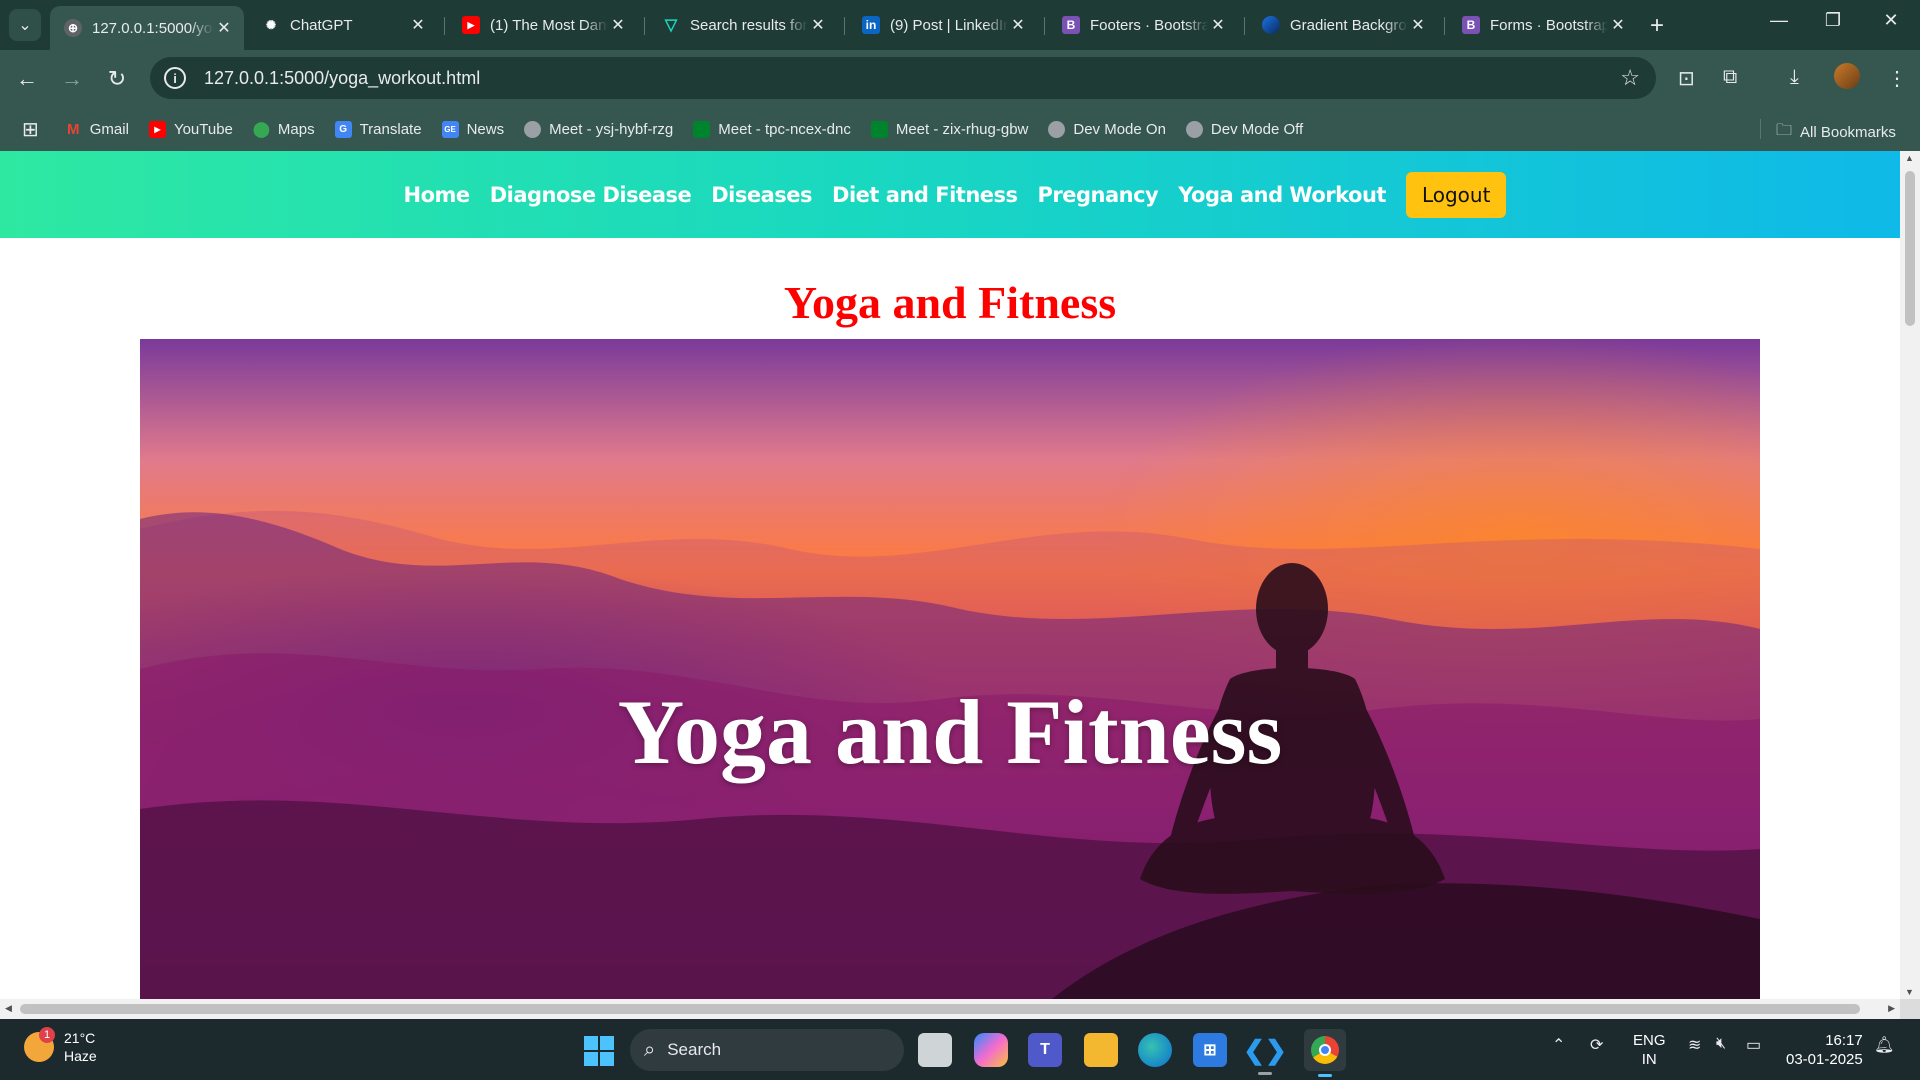  I want to click on notifications-bell-icon: 🔔︎, so click(1884, 1045).